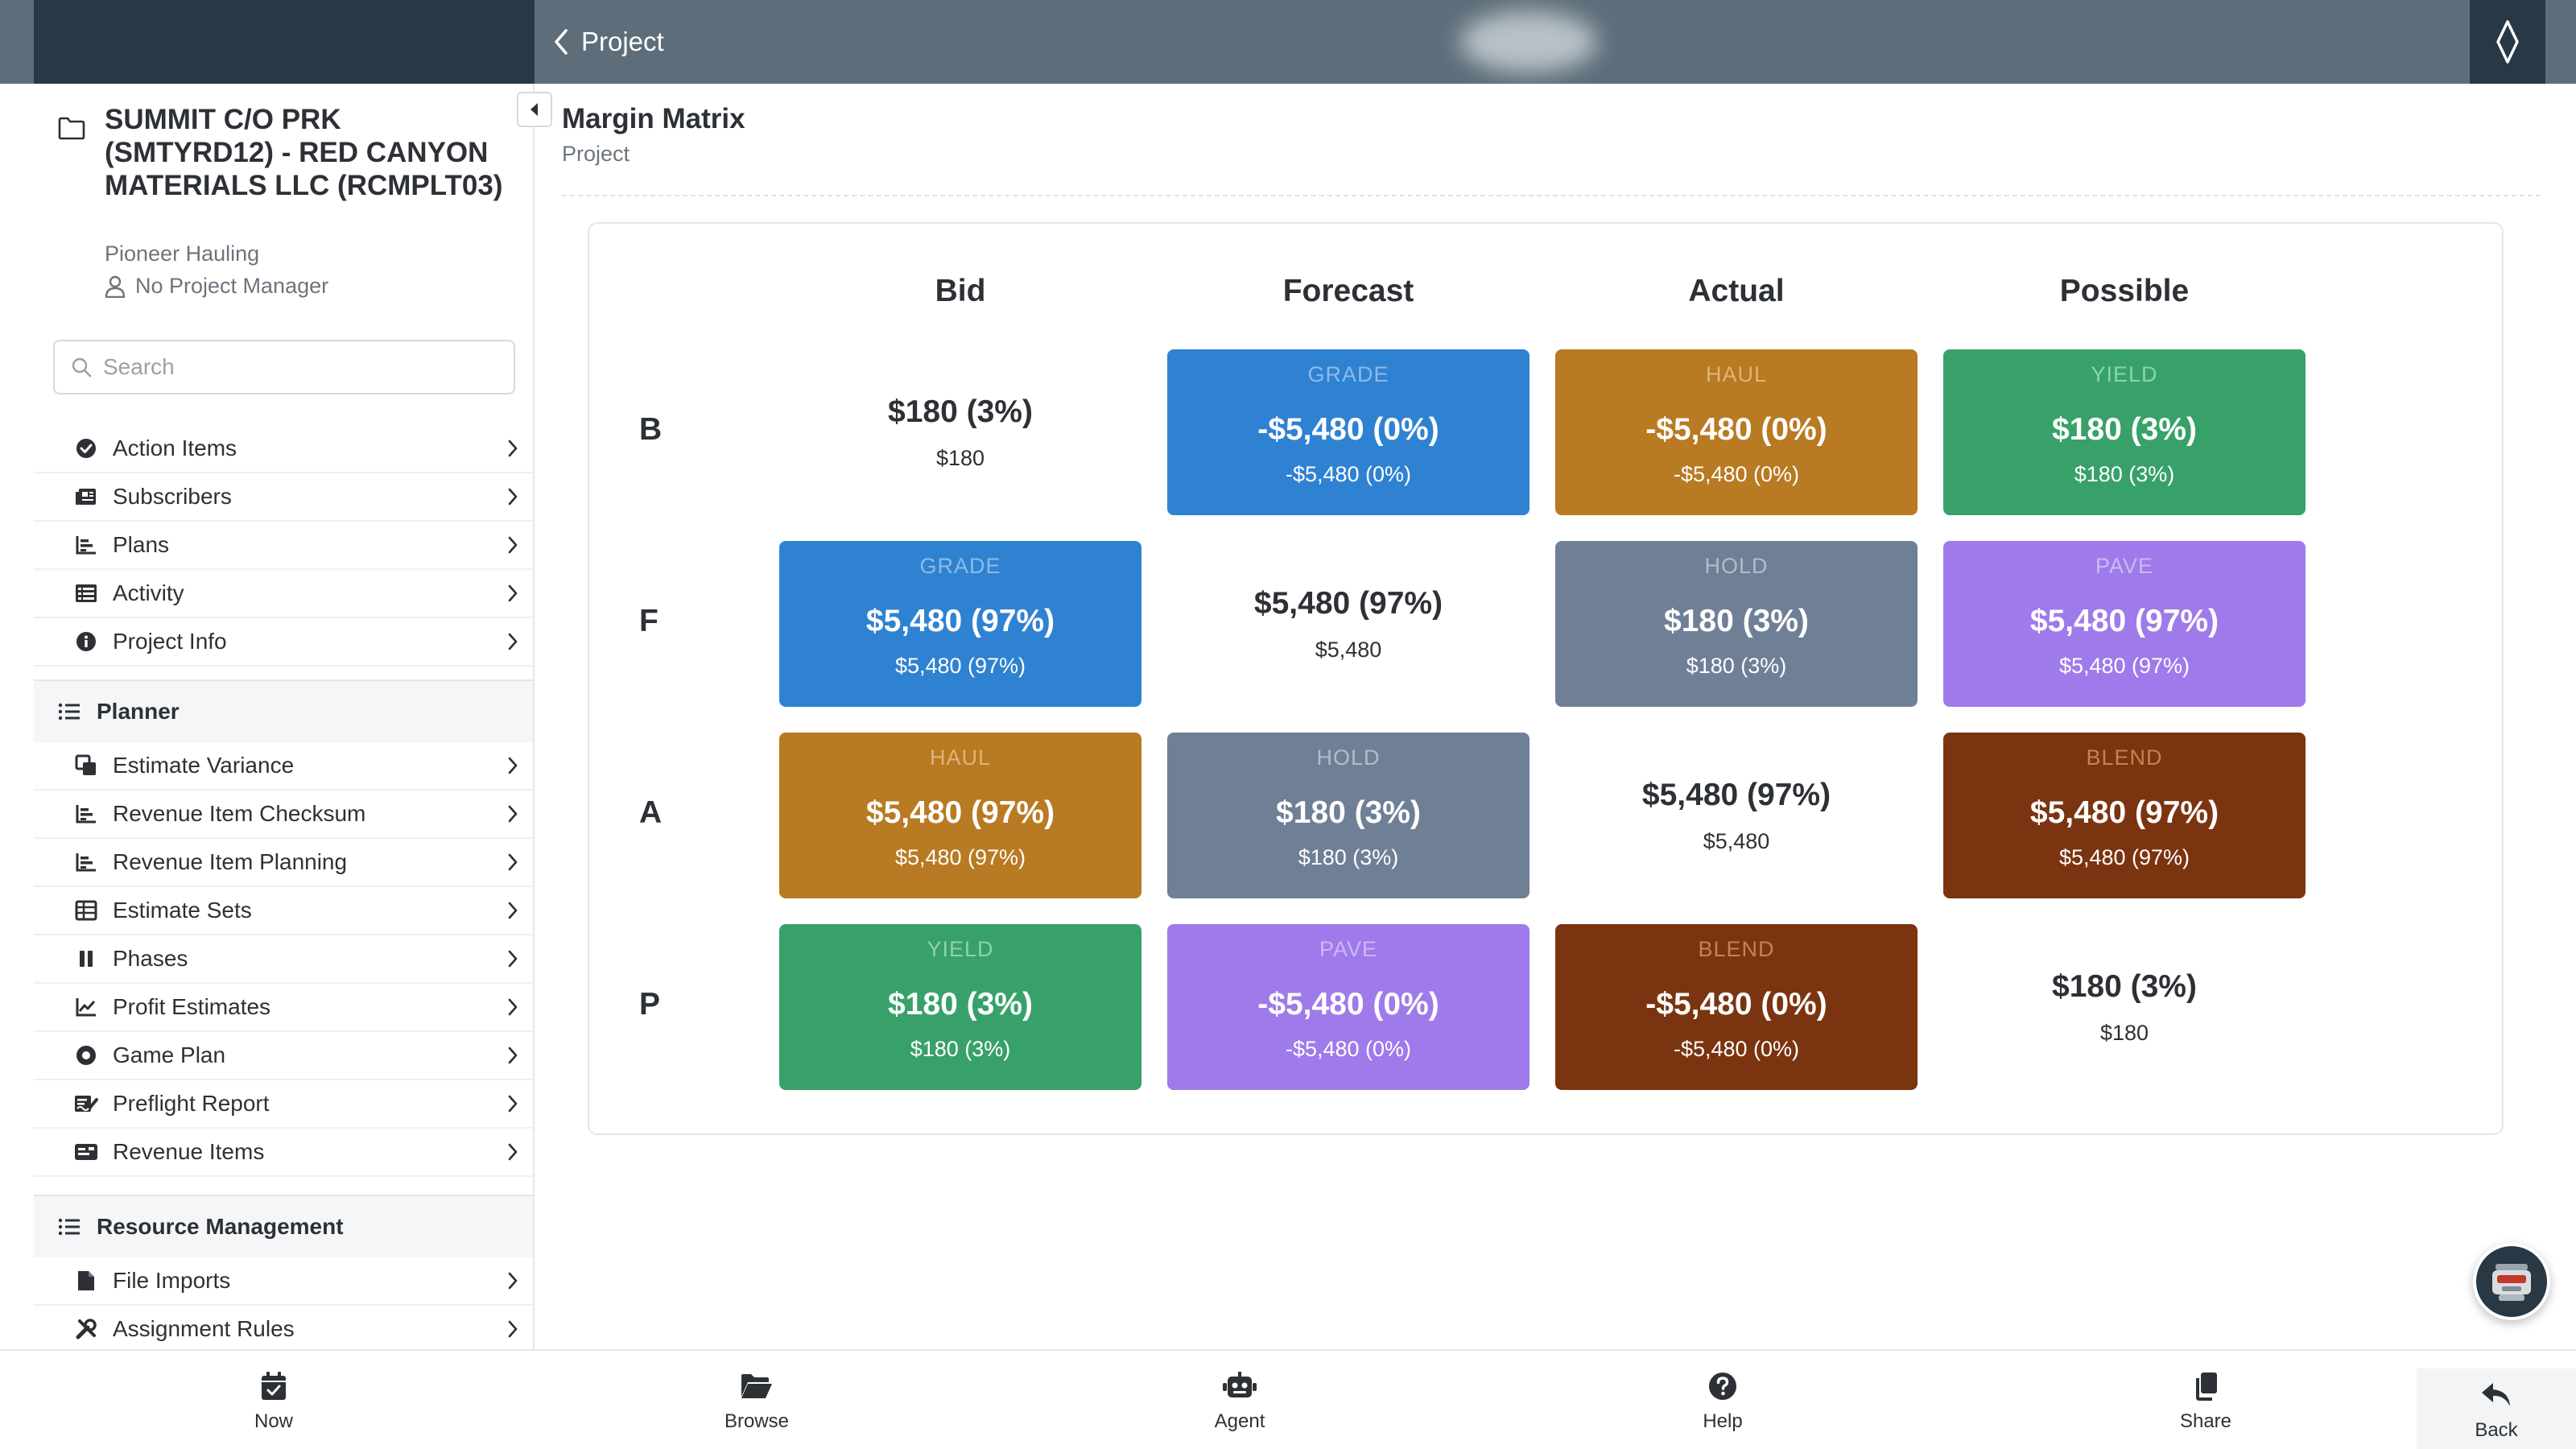 The height and width of the screenshot is (1449, 2576). What do you see at coordinates (2507, 42) in the screenshot?
I see `app-logo-button` at bounding box center [2507, 42].